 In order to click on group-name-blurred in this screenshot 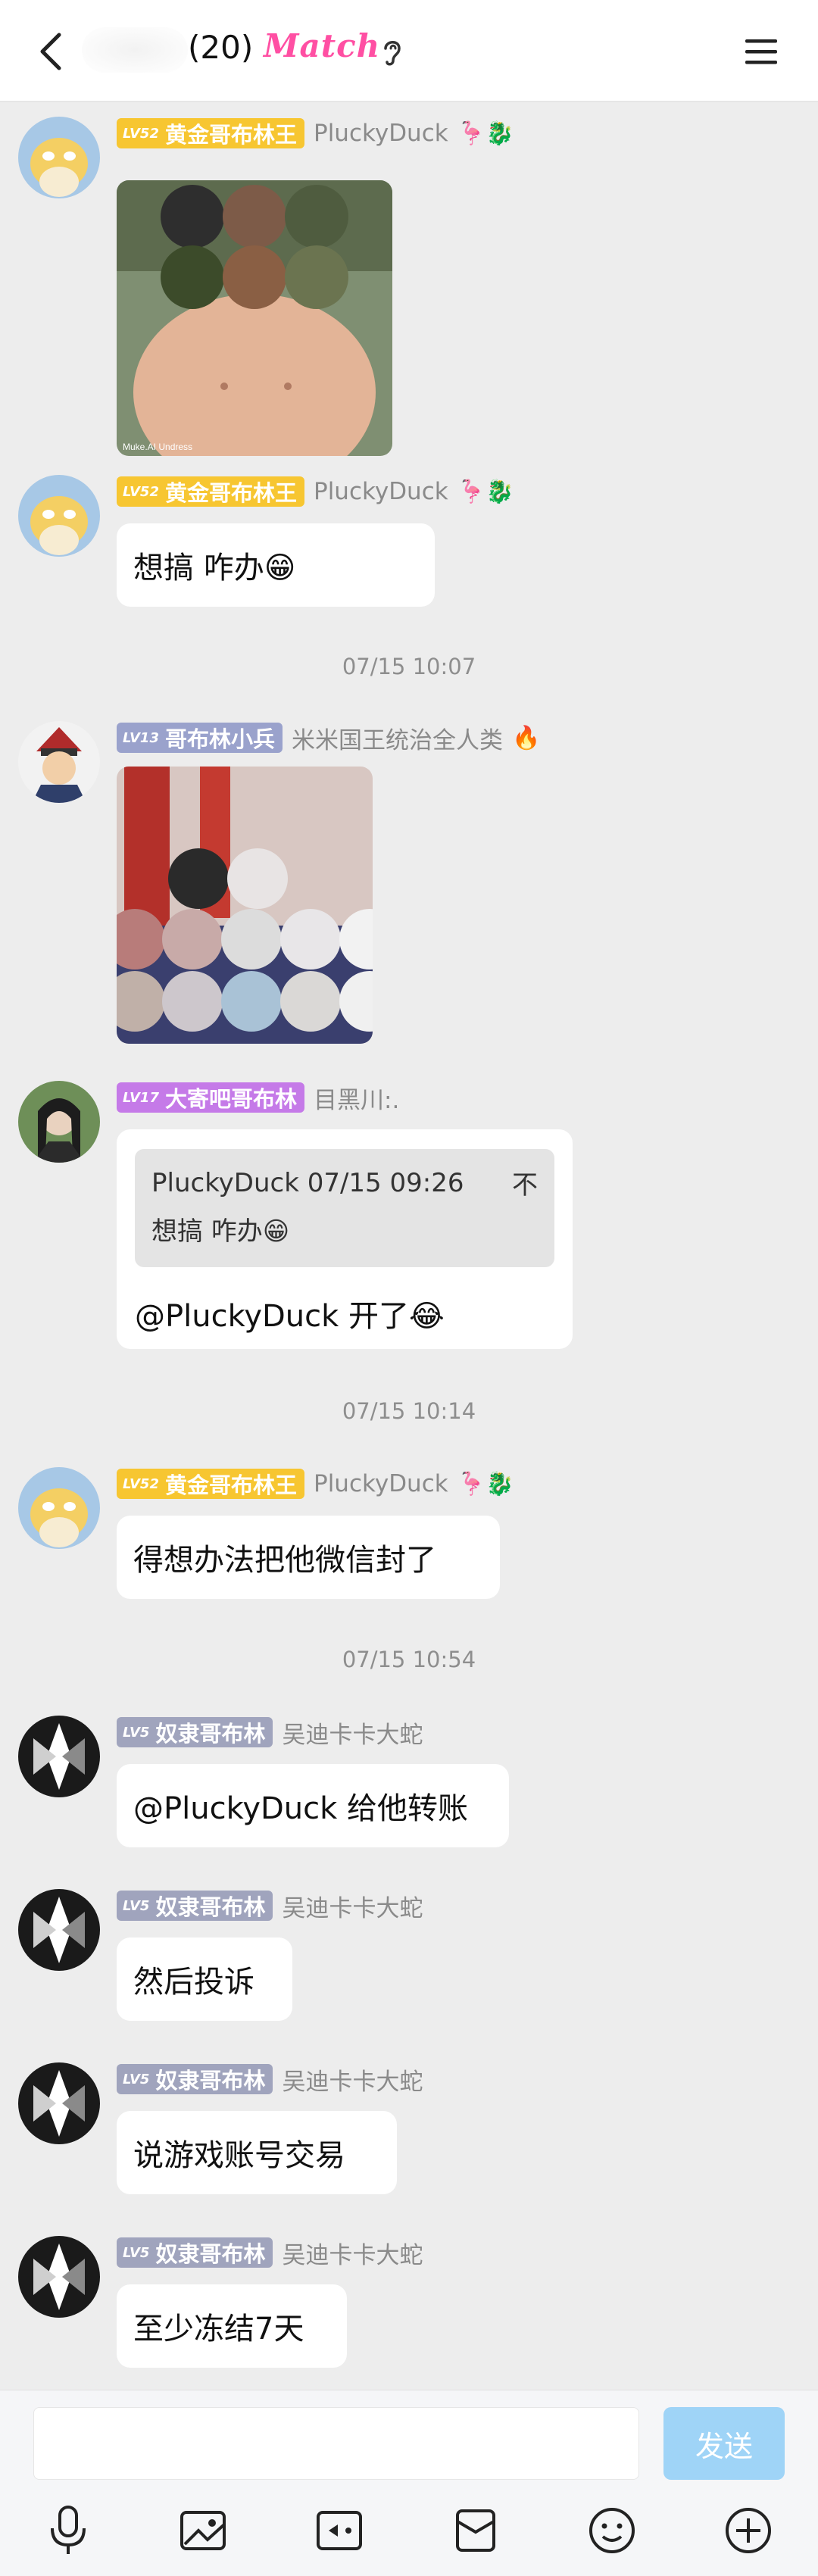, I will do `click(135, 50)`.